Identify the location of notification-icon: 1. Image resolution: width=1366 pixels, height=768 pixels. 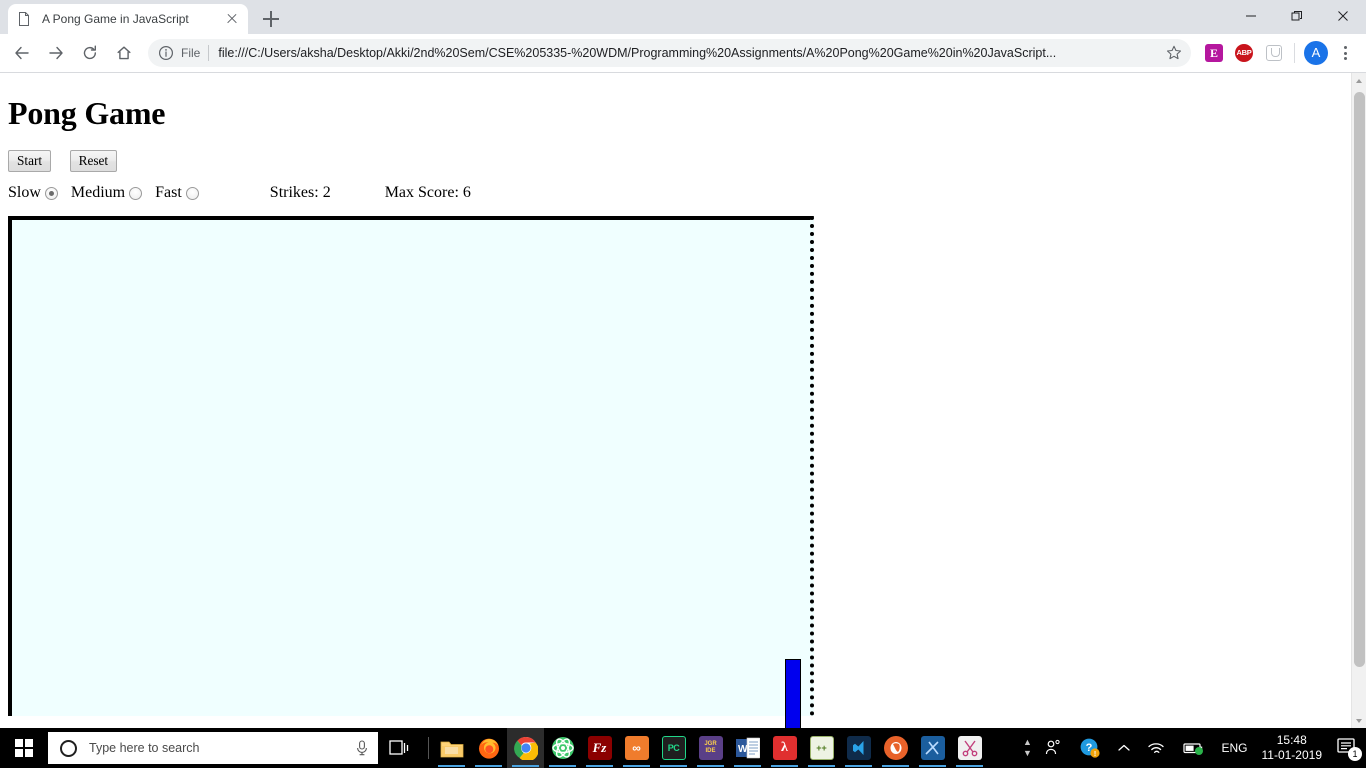
(1349, 748).